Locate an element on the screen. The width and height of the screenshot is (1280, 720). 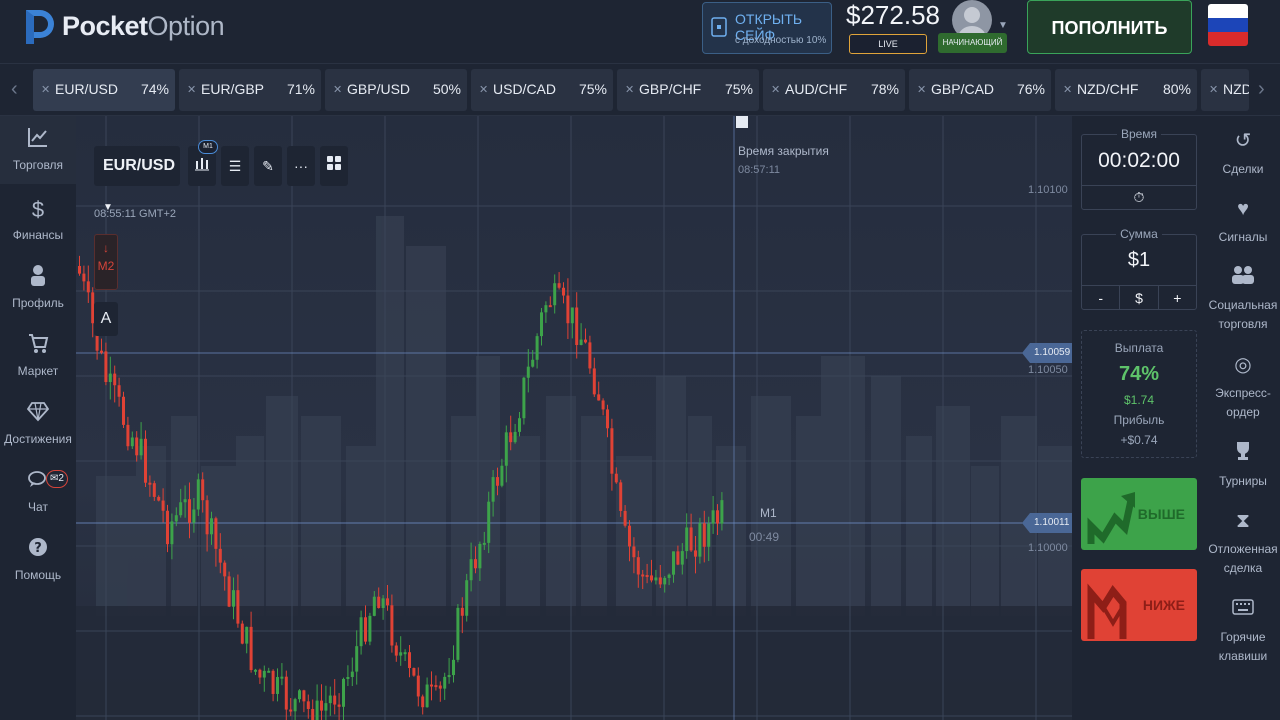
more-button: ··· is located at coordinates (301, 166).